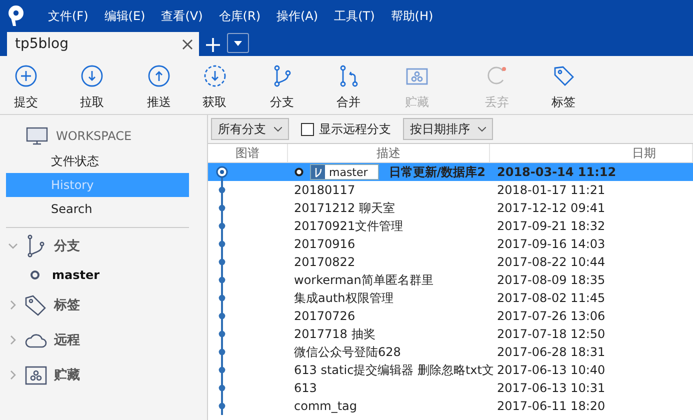  Describe the element at coordinates (325, 262) in the screenshot. I see `commit-message: 20170822` at that location.